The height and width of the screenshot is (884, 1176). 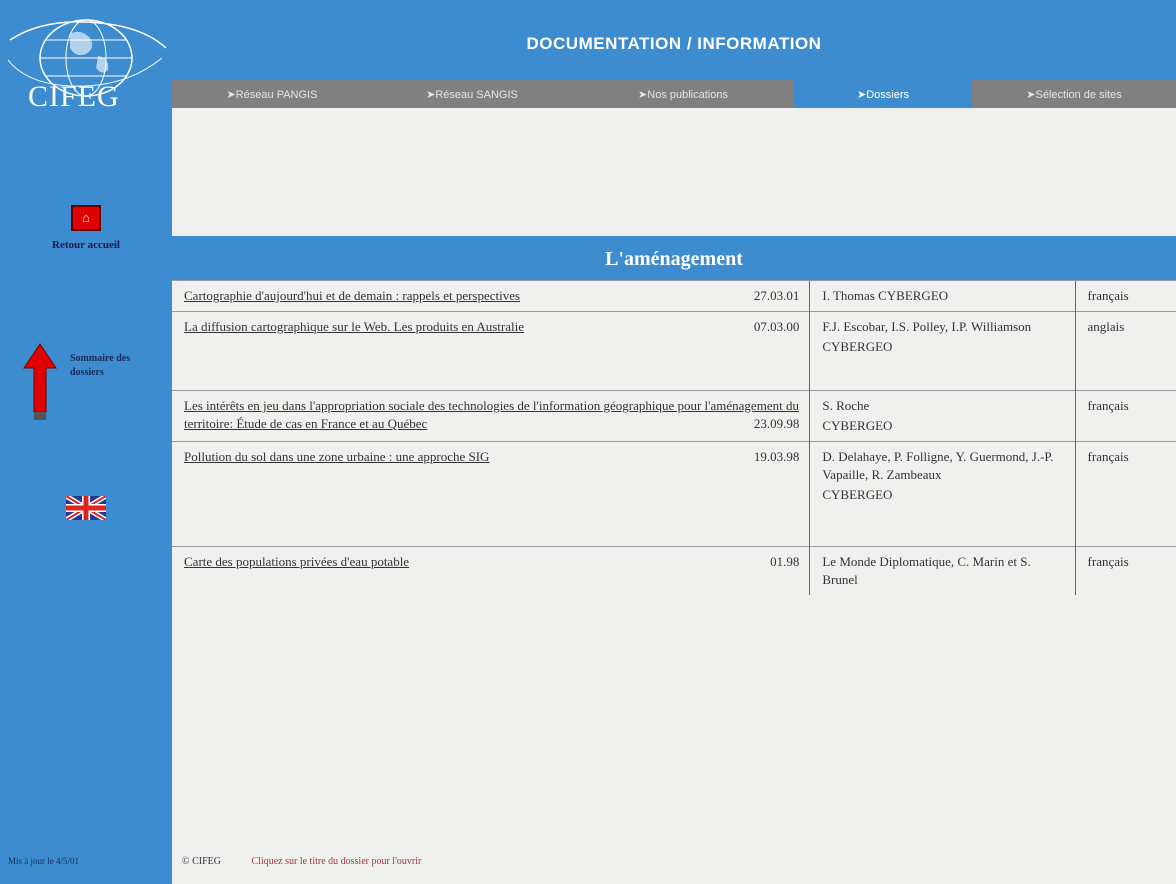 What do you see at coordinates (1074, 94) in the screenshot?
I see `nav-selection-de-sites: ➤Sélection de sites` at bounding box center [1074, 94].